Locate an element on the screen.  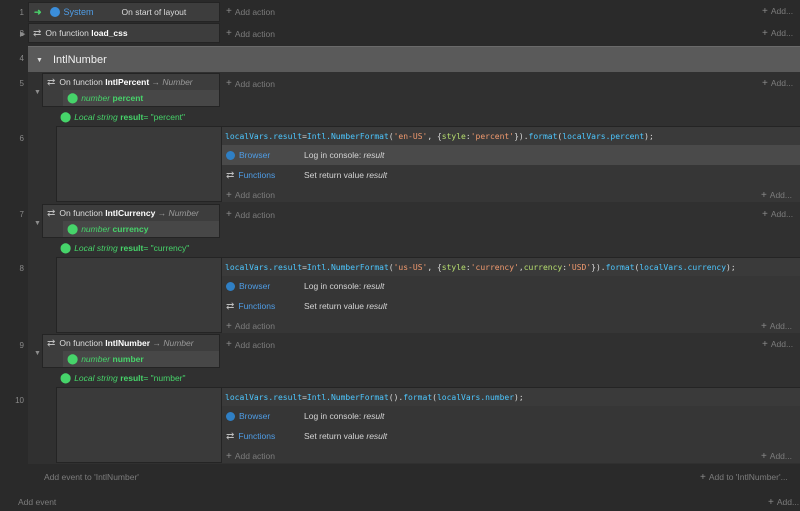
local-variable: ⬤ Local string result = "percent" is located at coordinates (260, 117).